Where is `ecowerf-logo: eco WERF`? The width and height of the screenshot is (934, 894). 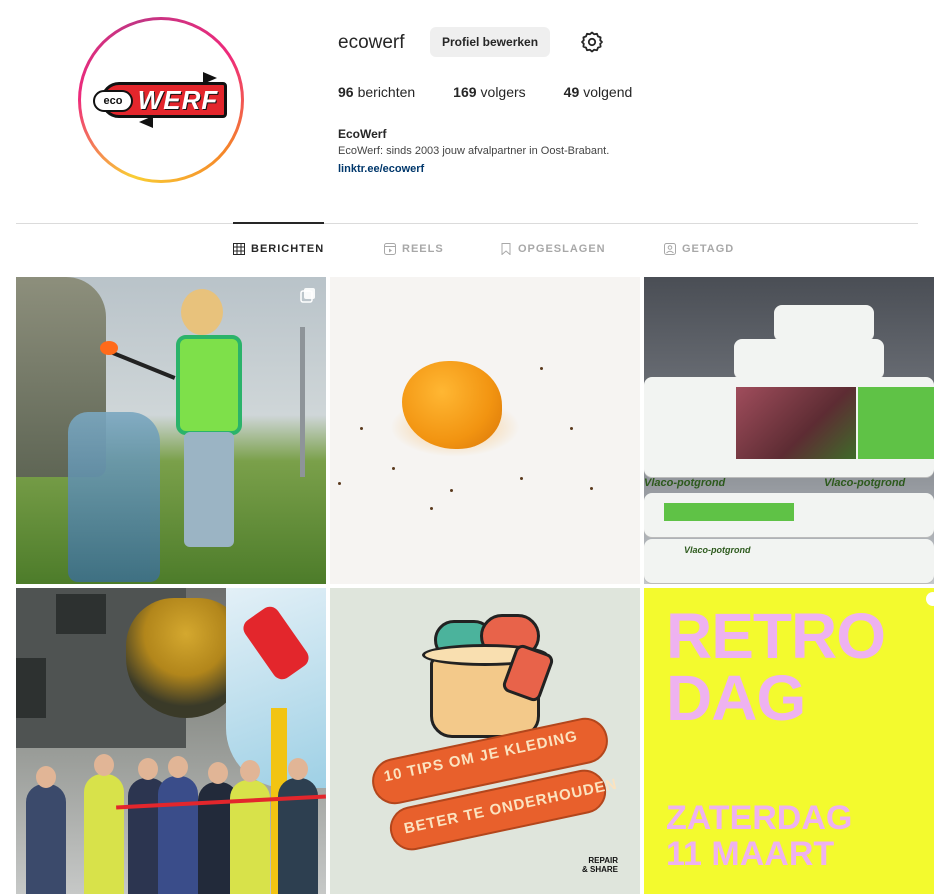
ecowerf-logo: eco WERF is located at coordinates (161, 100).